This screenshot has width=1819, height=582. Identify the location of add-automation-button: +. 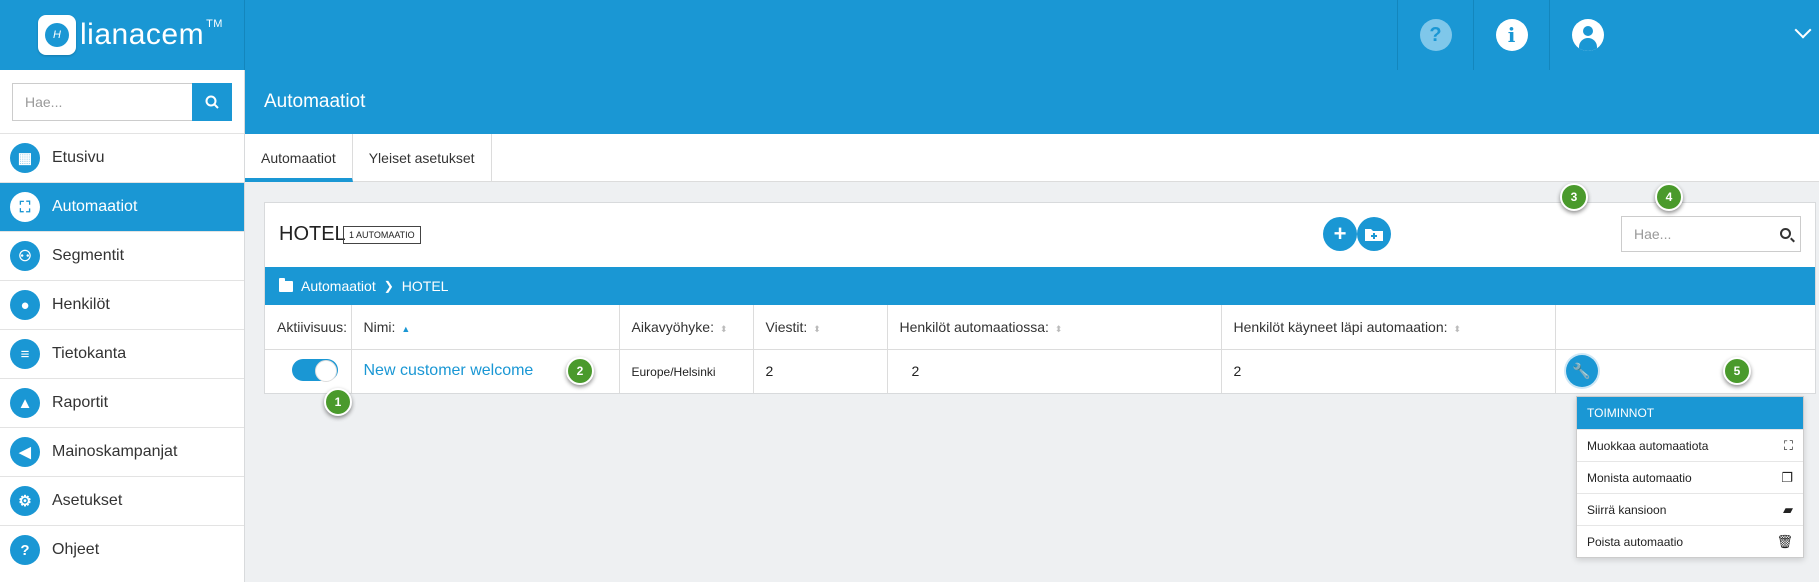
(1340, 234).